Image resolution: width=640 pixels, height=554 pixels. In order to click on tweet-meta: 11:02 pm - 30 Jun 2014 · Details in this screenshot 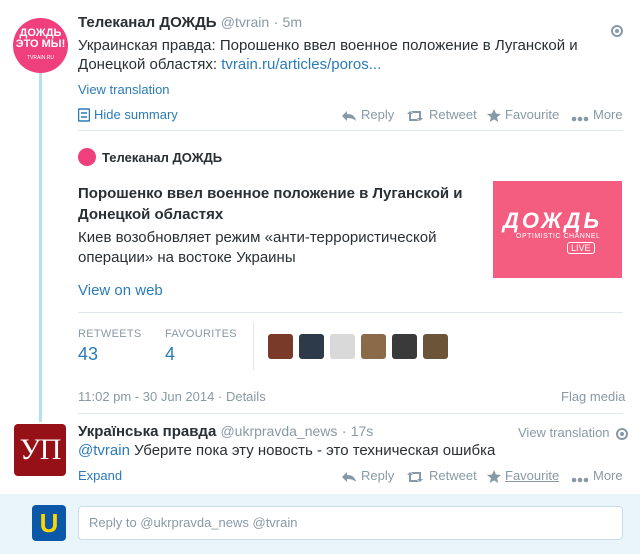, I will do `click(172, 396)`.